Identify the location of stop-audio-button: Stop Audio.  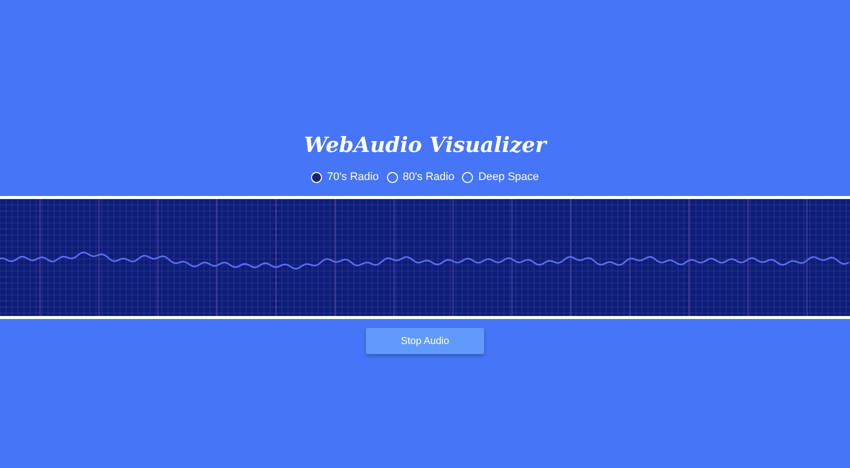
(425, 341).